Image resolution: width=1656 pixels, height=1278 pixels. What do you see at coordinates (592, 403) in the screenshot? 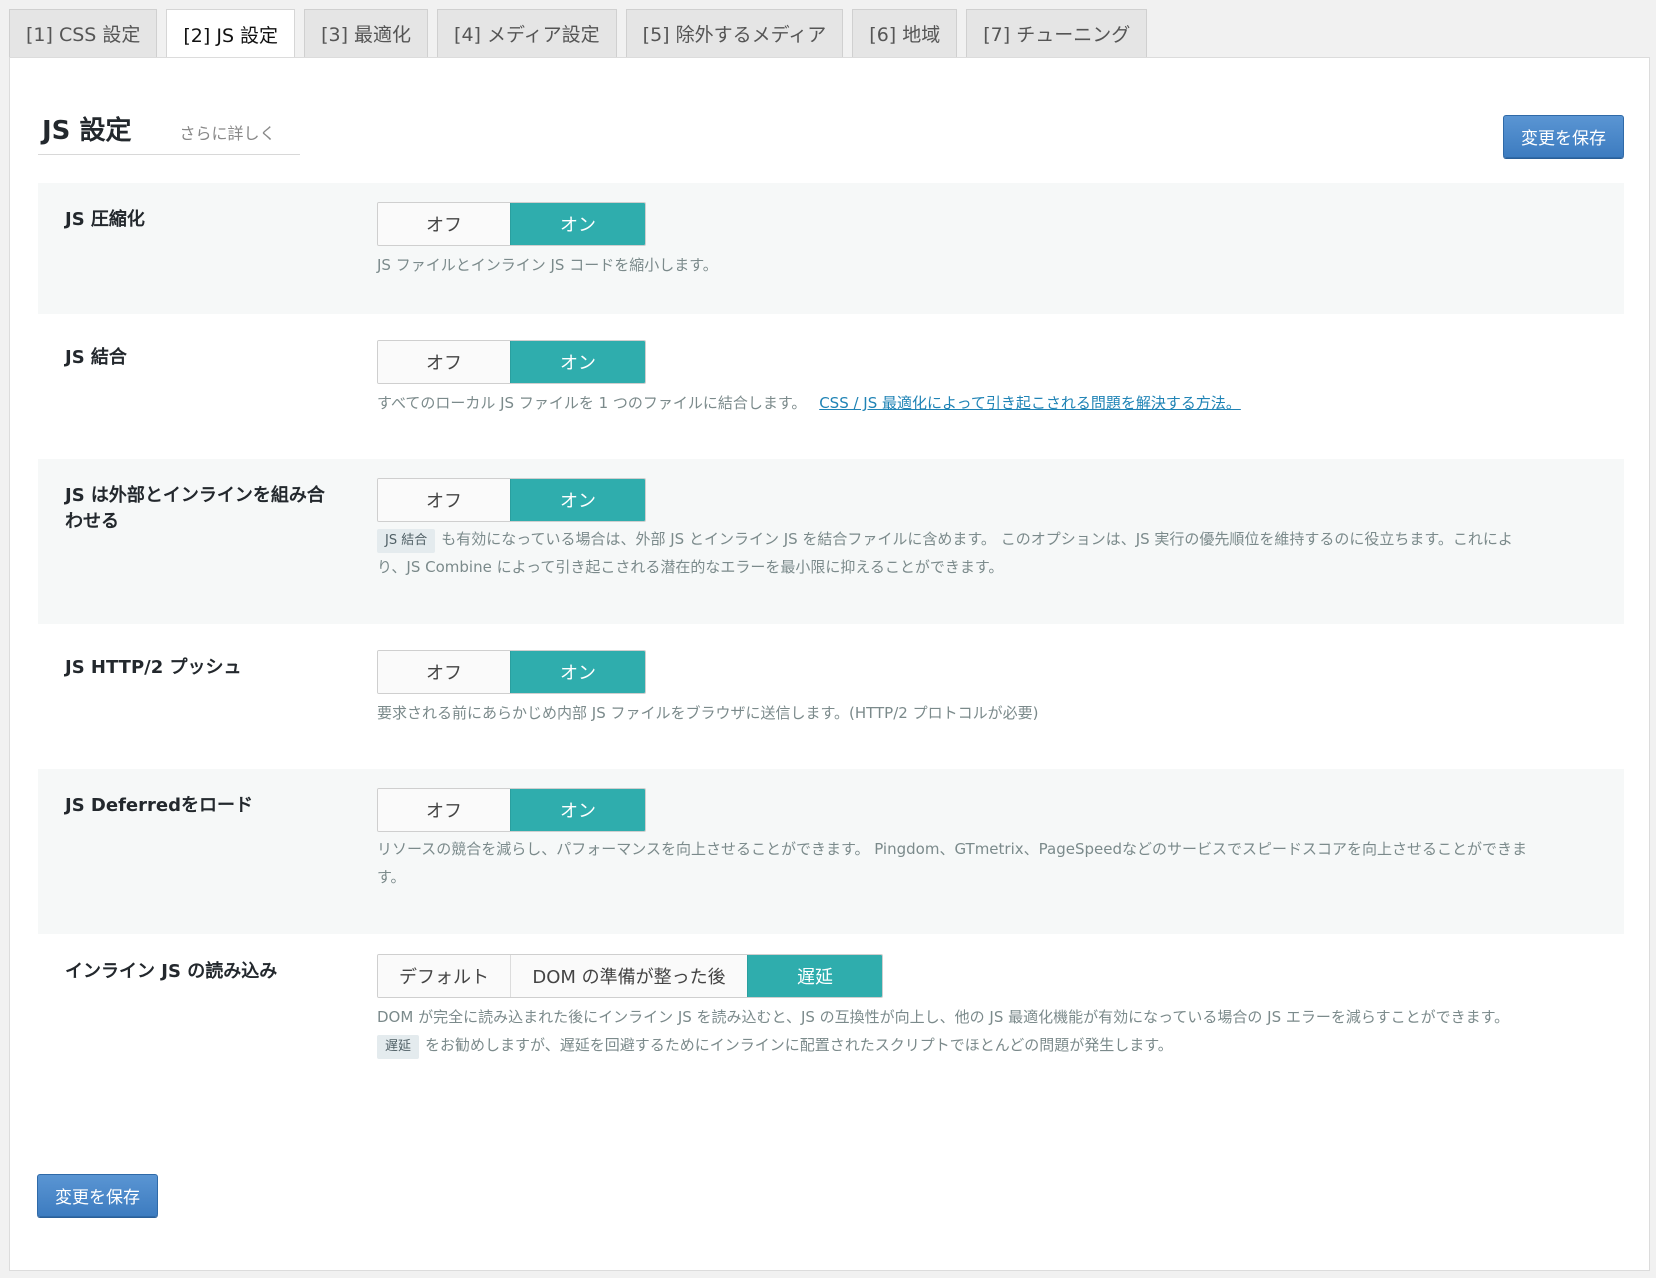
I see `description-text: すべてのローカル JS ファイルを 1 つのファイルに結合します。` at bounding box center [592, 403].